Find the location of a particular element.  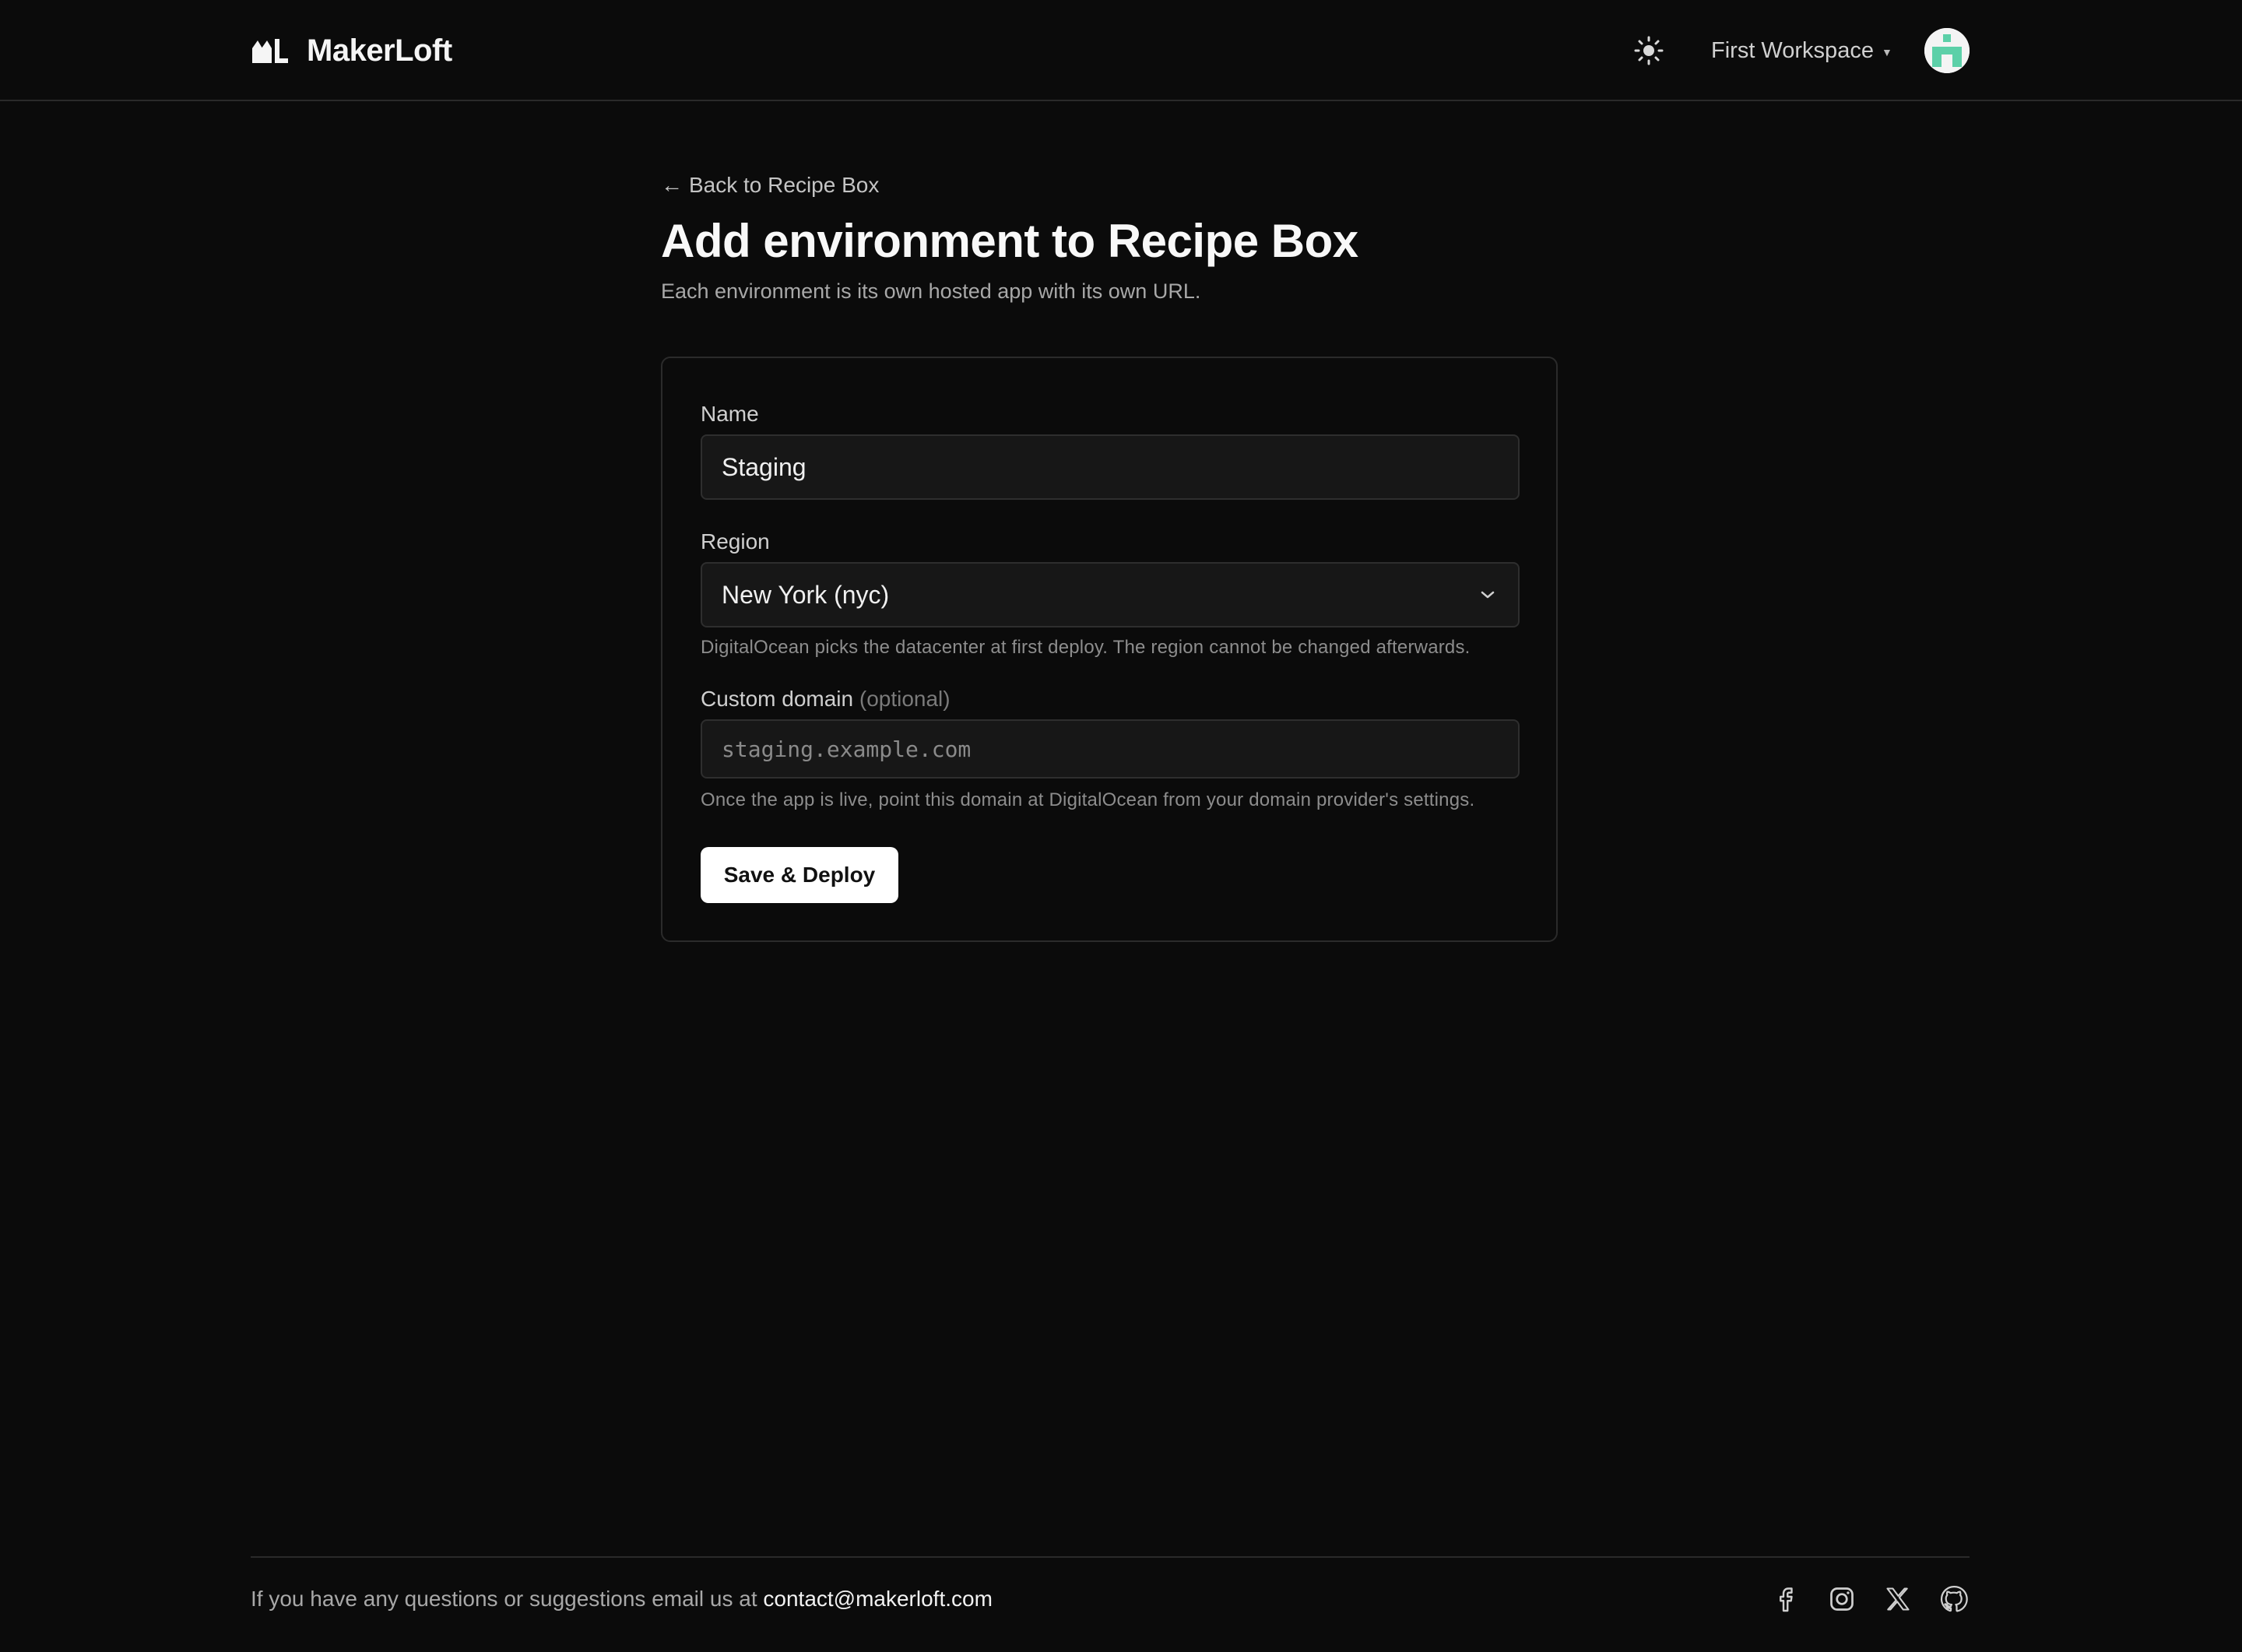

custom-domain-input is located at coordinates (1110, 749).